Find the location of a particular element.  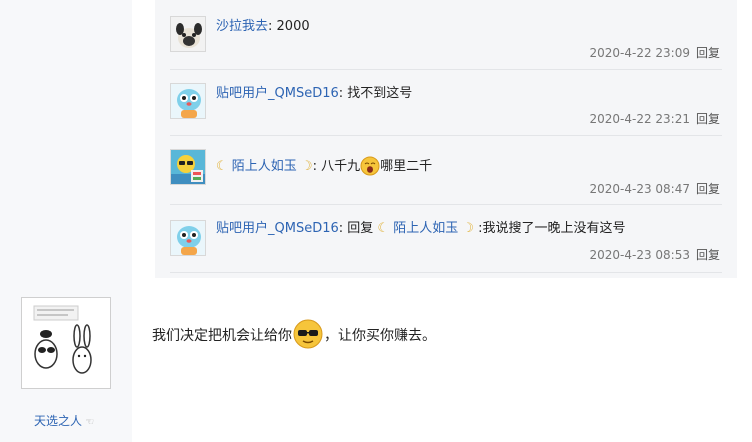

author-username: 天选之人 is located at coordinates (58, 421).